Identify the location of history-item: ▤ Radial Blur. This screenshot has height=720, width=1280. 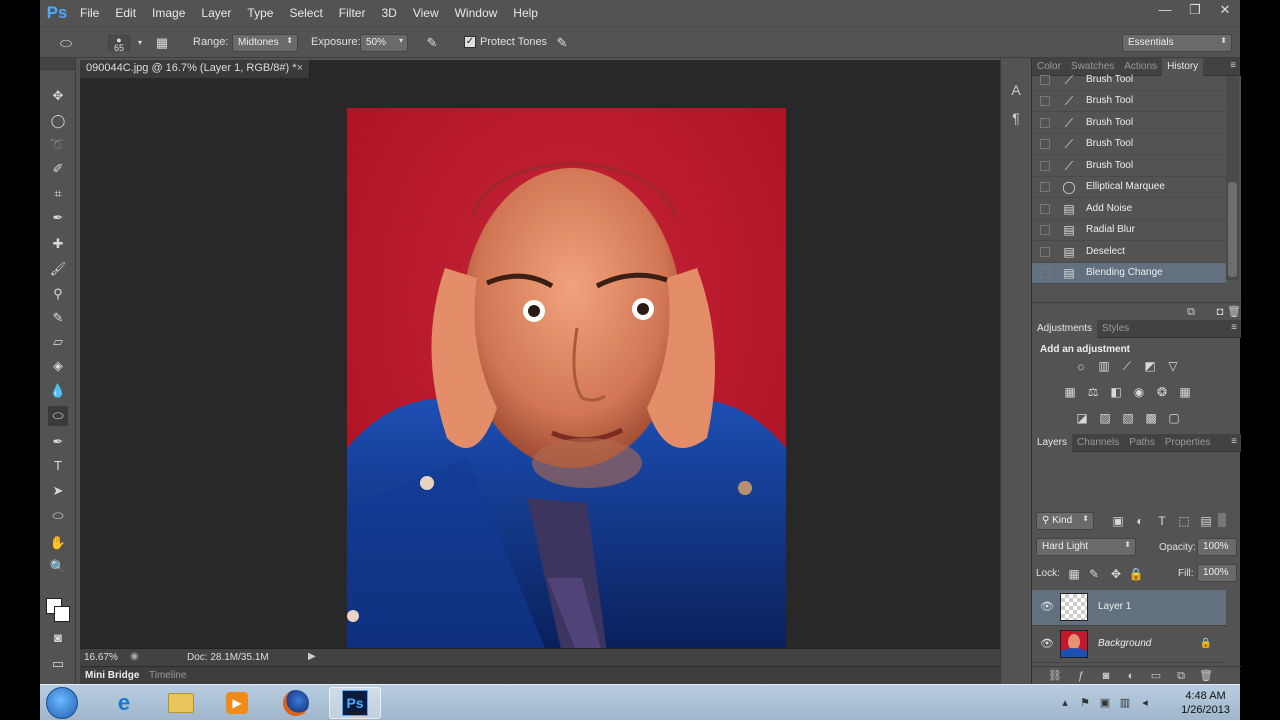
(1129, 230).